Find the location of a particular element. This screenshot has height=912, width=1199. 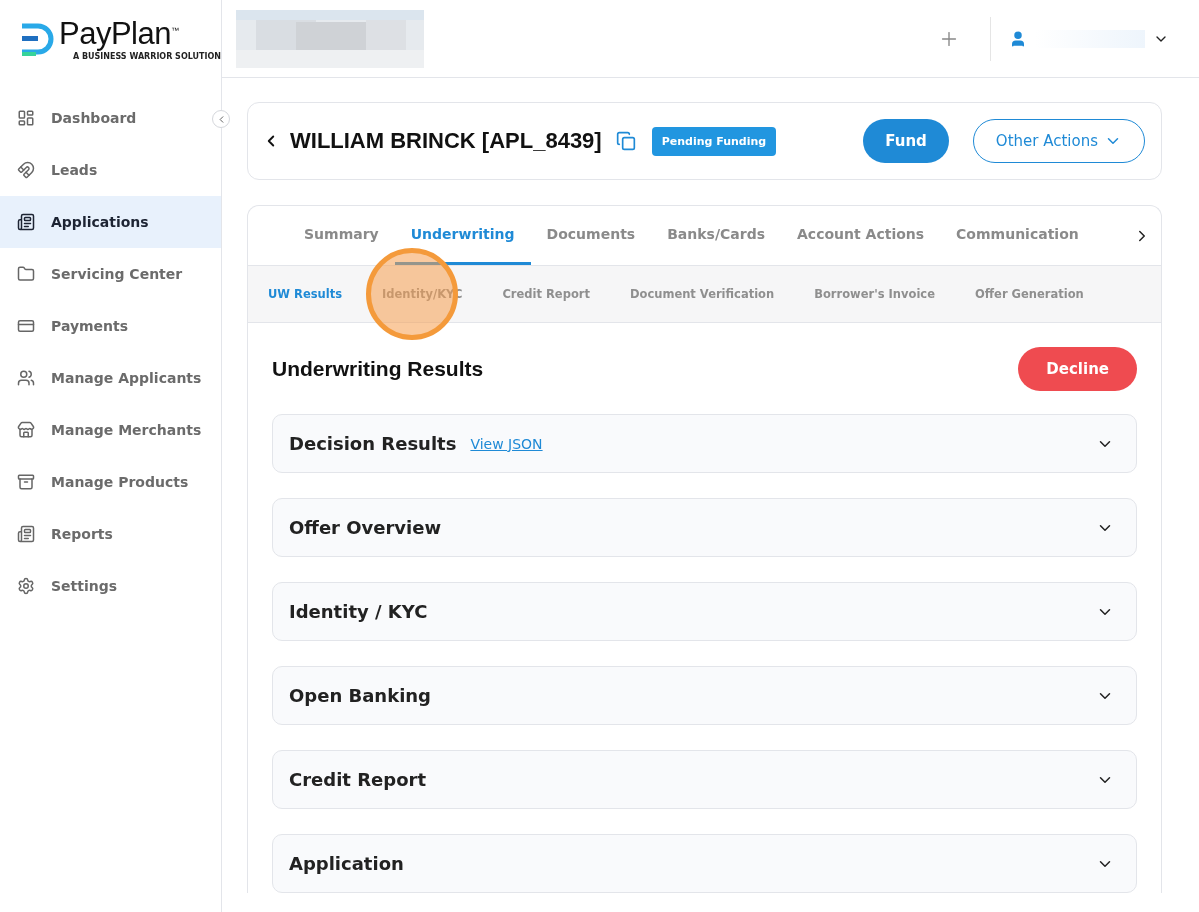

applicant-title: WILLIAM BRINCK [APL_8439] is located at coordinates (446, 141).